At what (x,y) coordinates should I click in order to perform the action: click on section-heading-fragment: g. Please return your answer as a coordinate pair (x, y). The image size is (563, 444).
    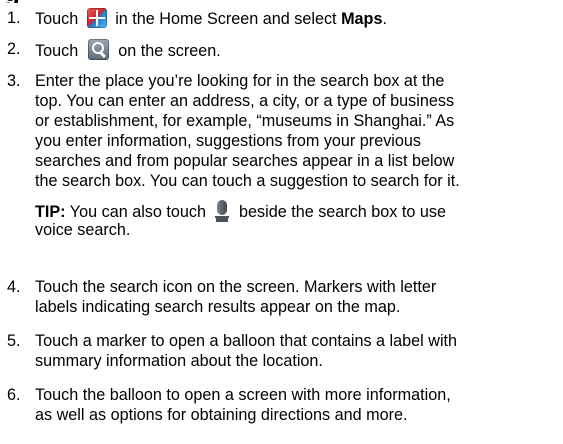
    Looking at the image, I should click on (60, 1).